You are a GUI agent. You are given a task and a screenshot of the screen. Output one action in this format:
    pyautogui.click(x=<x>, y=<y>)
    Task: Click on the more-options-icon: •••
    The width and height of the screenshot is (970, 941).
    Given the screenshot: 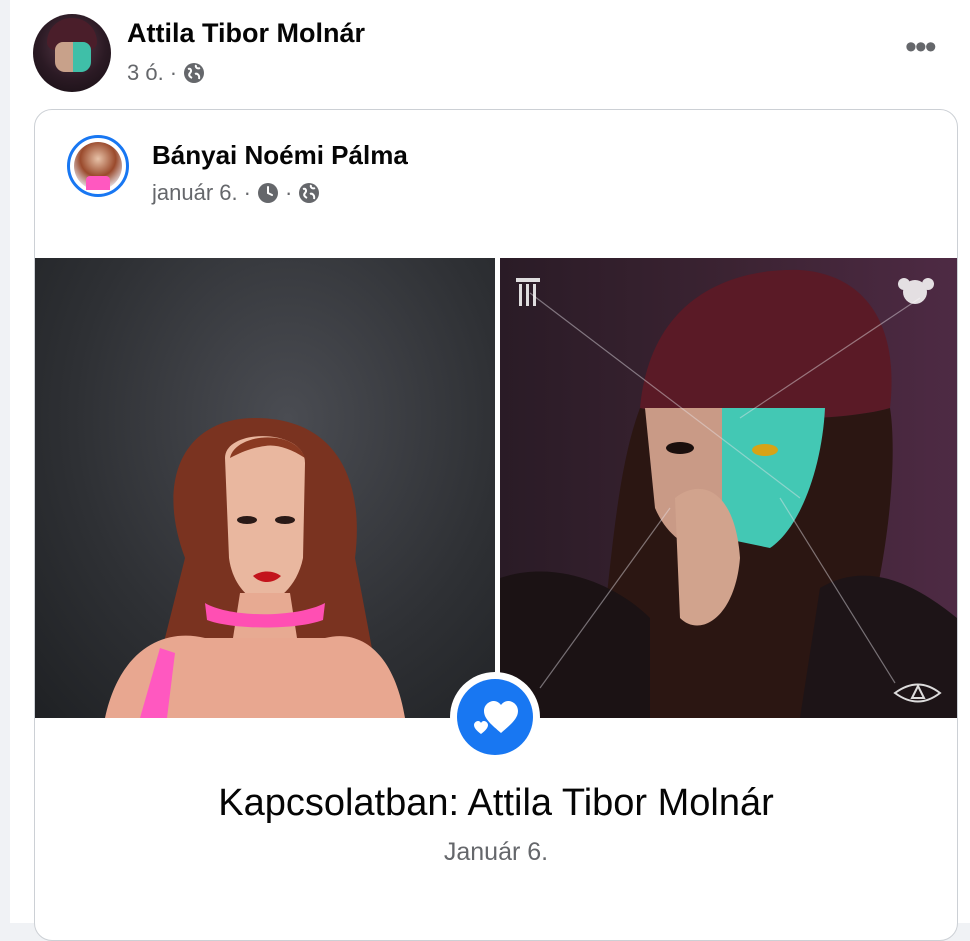 What is the action you would take?
    pyautogui.click(x=921, y=47)
    